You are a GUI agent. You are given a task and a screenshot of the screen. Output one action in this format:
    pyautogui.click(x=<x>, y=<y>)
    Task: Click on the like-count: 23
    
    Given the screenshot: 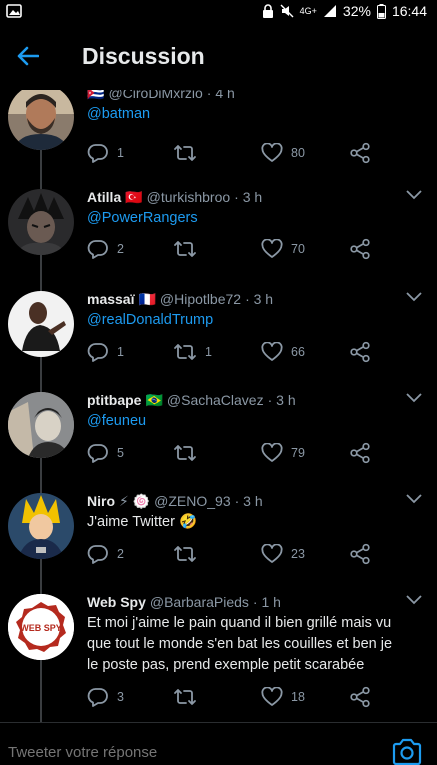 What is the action you would take?
    pyautogui.click(x=298, y=554)
    